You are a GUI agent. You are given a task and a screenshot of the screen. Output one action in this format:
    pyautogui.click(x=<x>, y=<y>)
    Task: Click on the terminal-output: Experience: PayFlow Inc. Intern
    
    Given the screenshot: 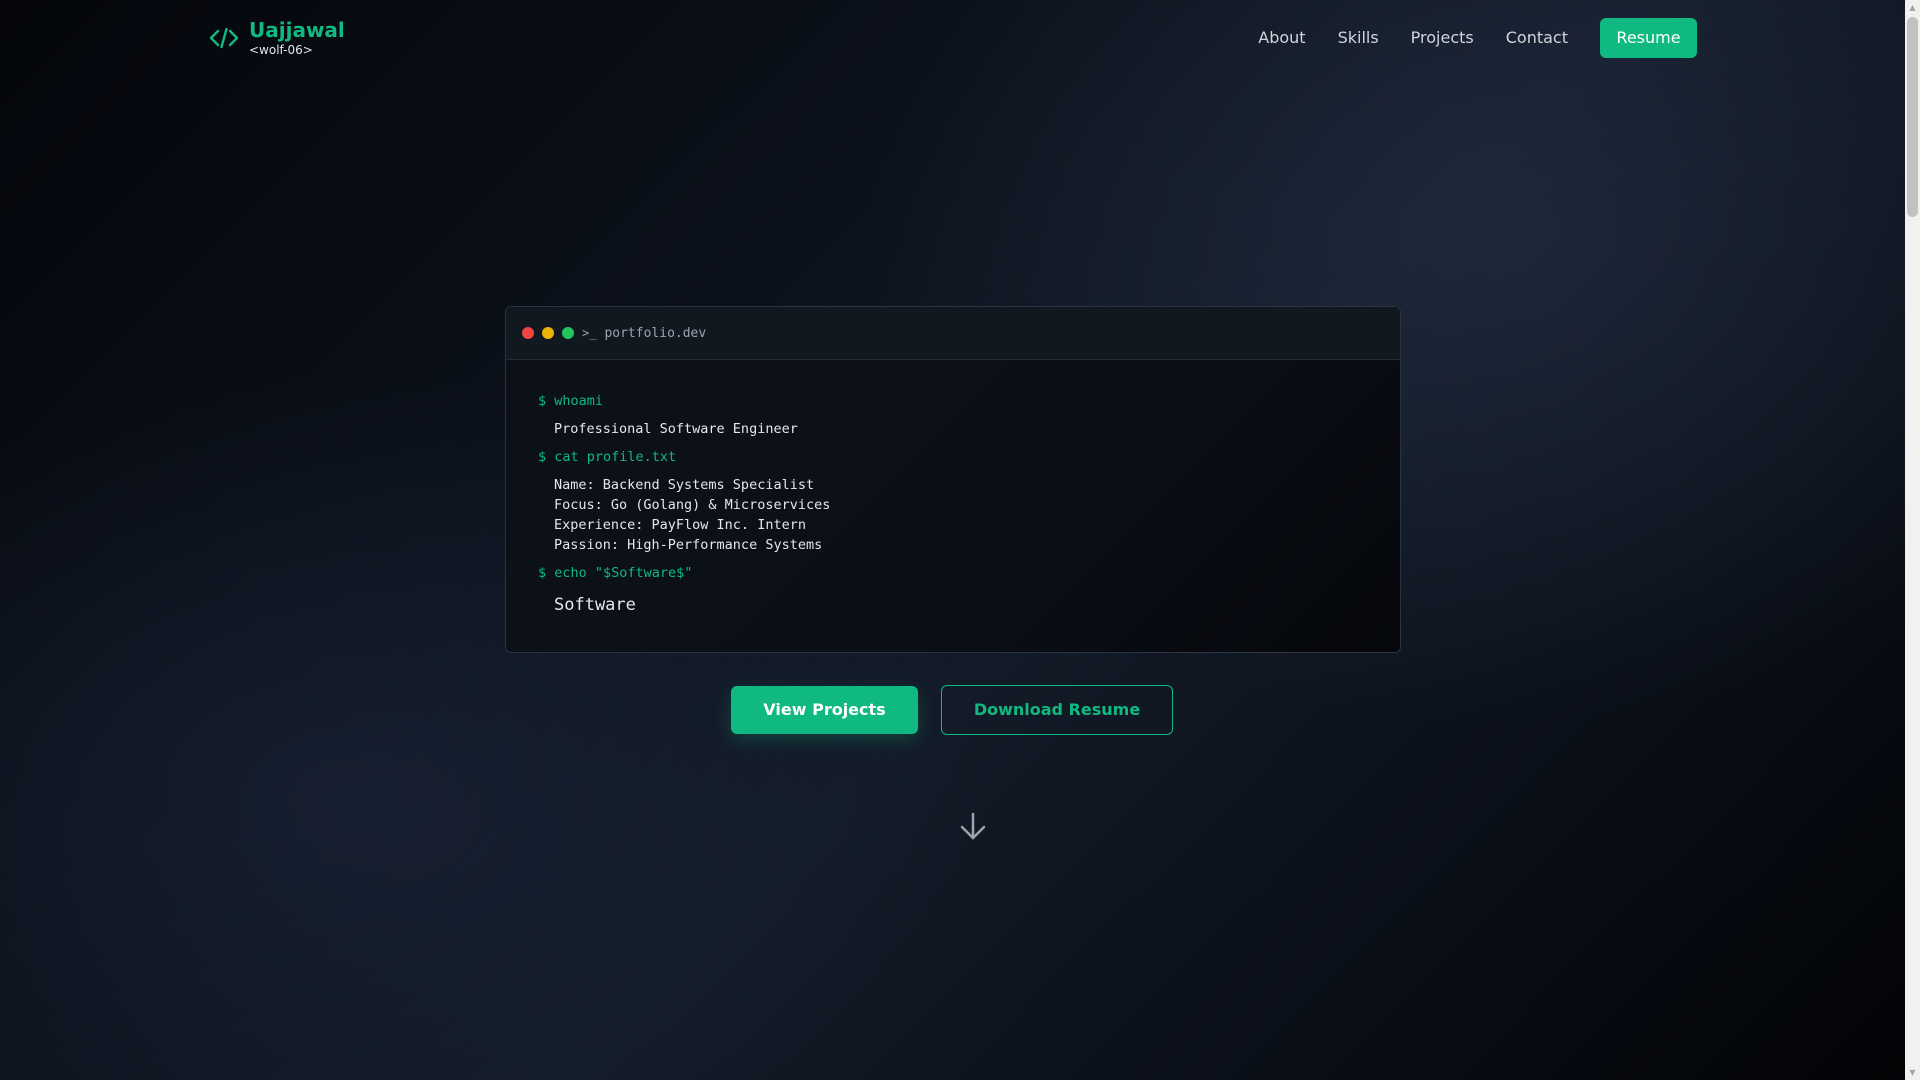 What is the action you would take?
    pyautogui.click(x=680, y=525)
    